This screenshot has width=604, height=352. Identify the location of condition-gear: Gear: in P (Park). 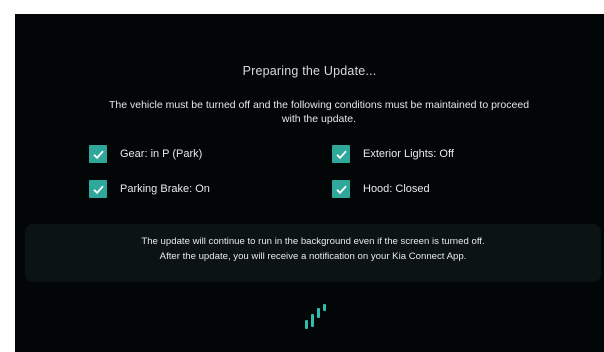
(145, 154).